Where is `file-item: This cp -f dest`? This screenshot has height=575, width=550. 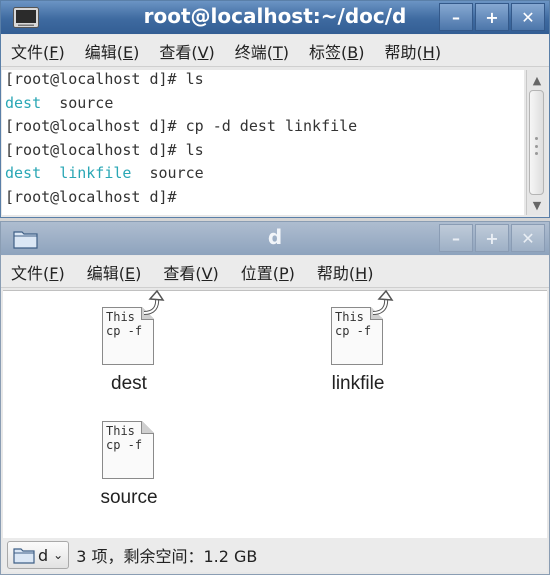 file-item: This cp -f dest is located at coordinates (129, 342).